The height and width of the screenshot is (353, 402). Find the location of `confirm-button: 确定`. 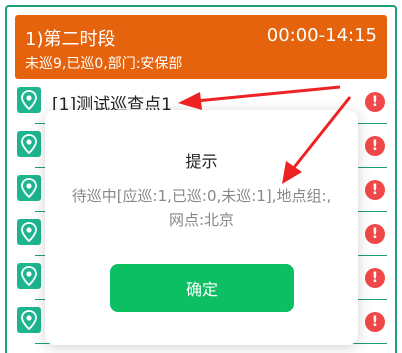

confirm-button: 确定 is located at coordinates (202, 288).